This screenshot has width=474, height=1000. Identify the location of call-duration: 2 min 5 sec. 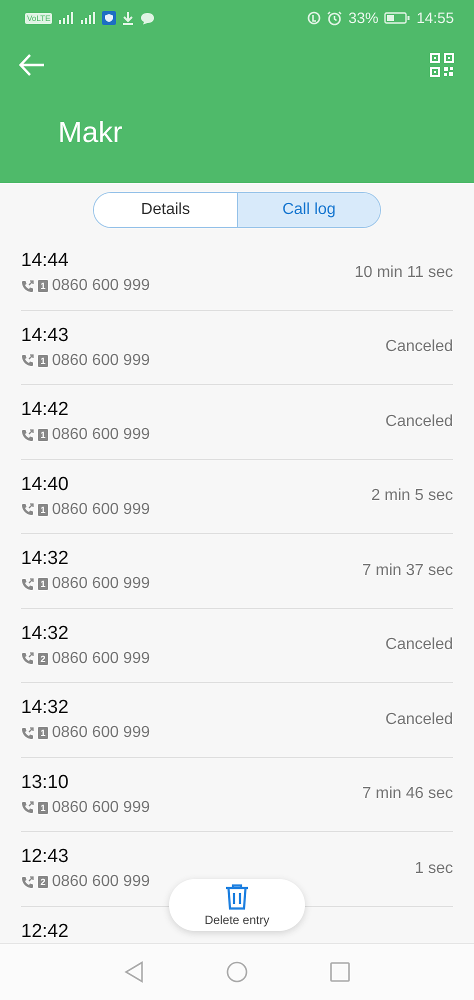
(412, 496).